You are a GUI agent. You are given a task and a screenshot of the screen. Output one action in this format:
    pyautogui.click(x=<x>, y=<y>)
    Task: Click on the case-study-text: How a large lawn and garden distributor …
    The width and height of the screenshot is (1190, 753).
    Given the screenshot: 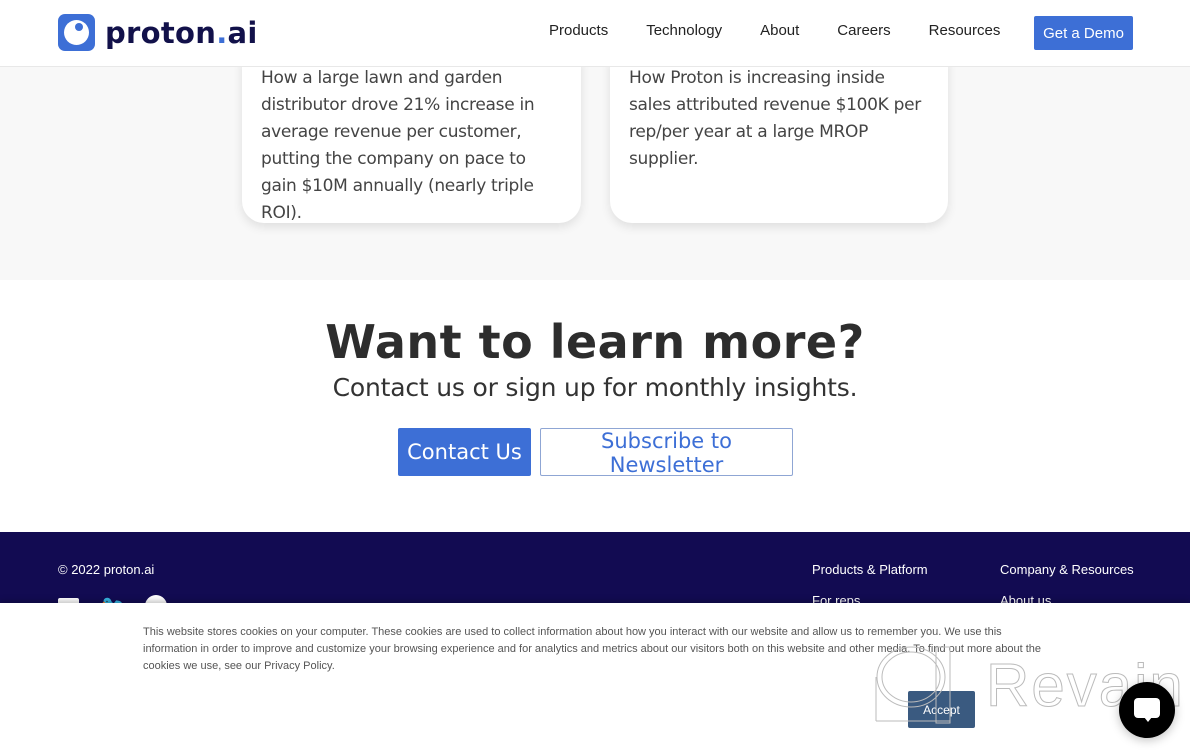 What is the action you would take?
    pyautogui.click(x=398, y=145)
    